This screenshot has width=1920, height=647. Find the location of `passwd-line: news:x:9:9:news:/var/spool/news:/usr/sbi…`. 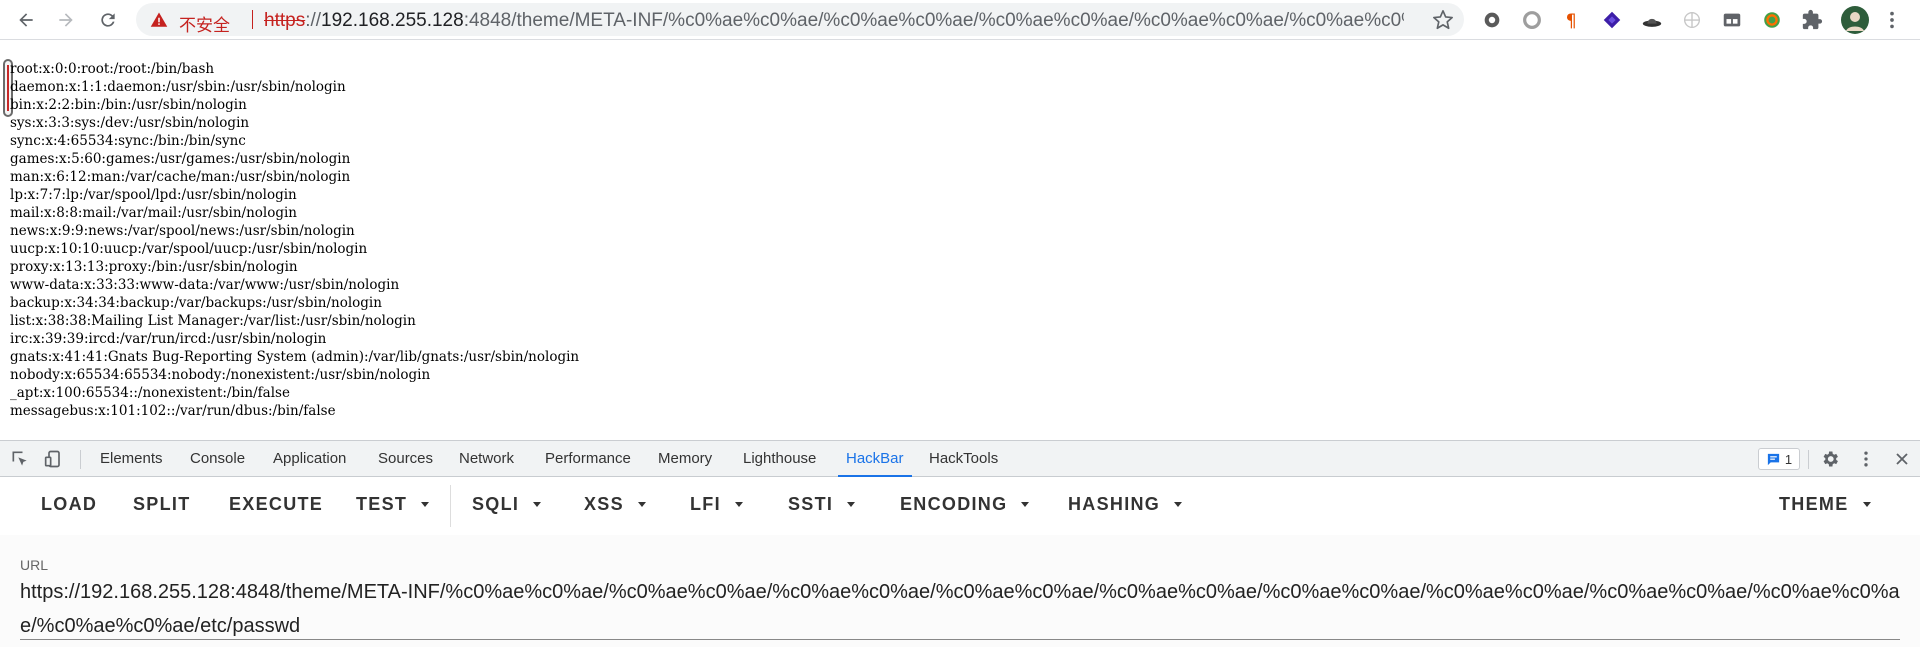

passwd-line: news:x:9:9:news:/var/spool/news:/usr/sbi… is located at coordinates (182, 231).